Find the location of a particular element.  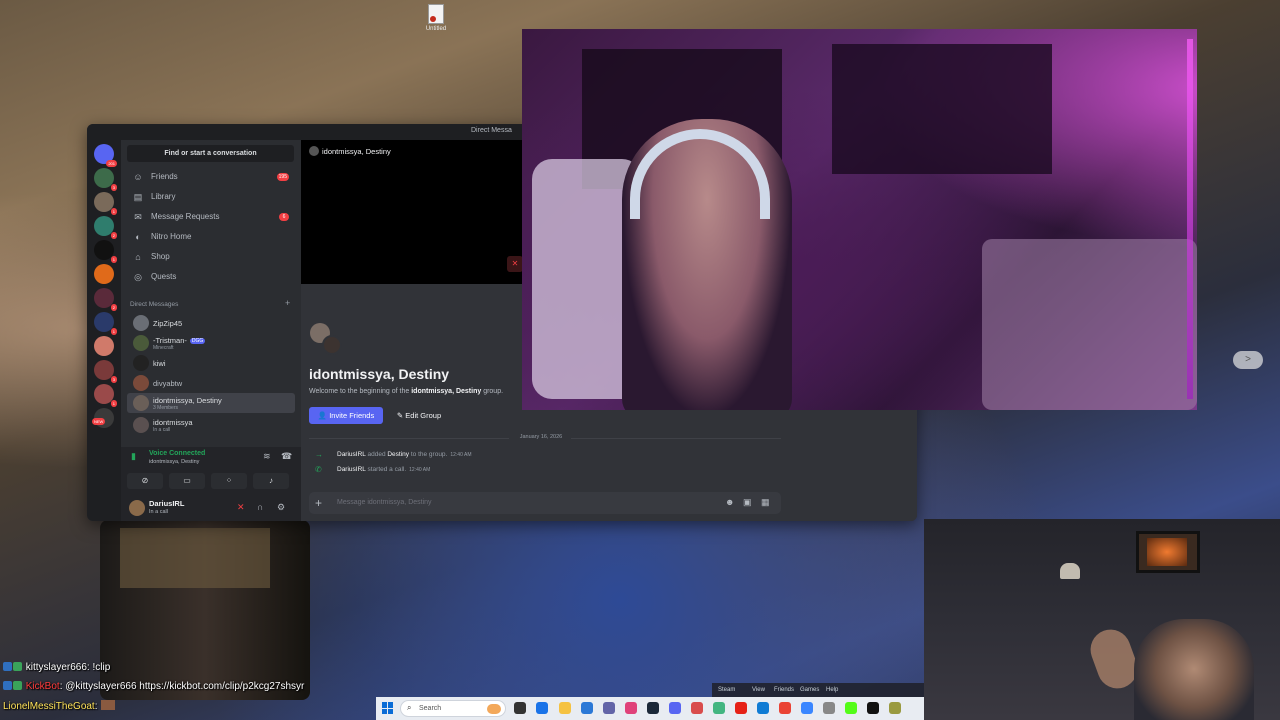

chat-message: LionelMessiTheGoat: is located at coordinates (59, 706).